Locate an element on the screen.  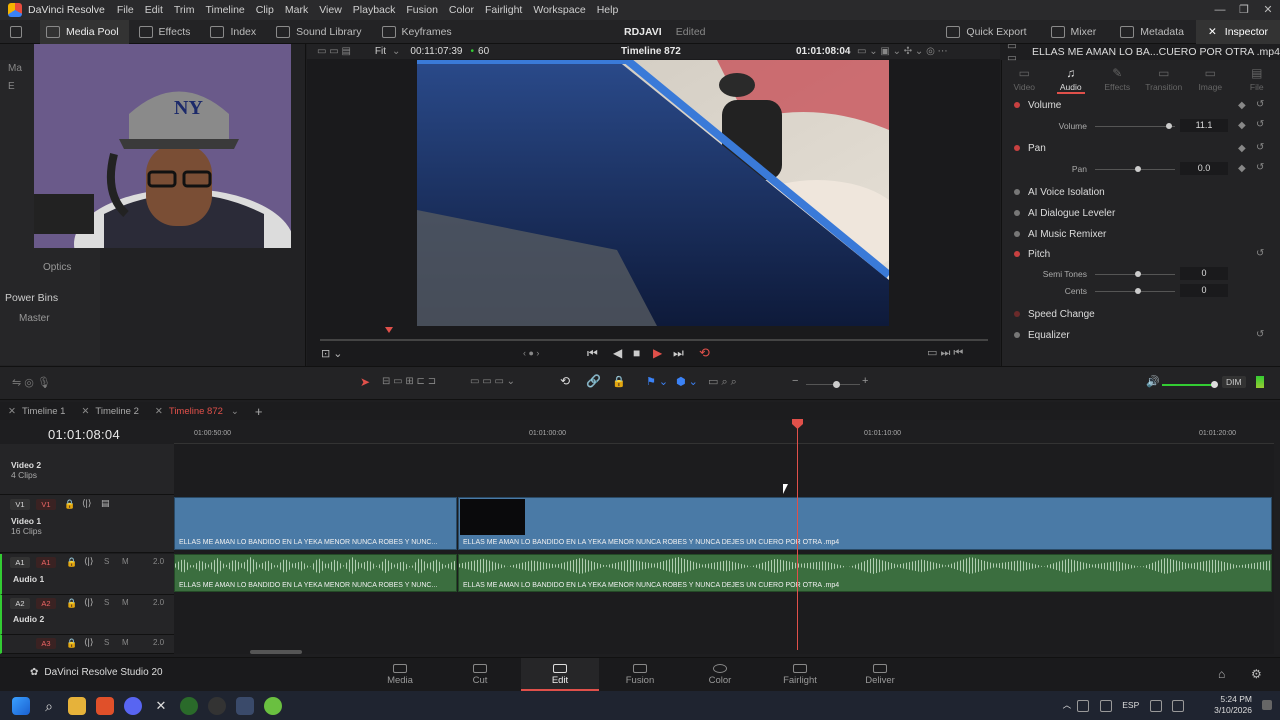
viewer-layout-icon: ▭ ▭ ▤ is located at coordinates (334, 51).